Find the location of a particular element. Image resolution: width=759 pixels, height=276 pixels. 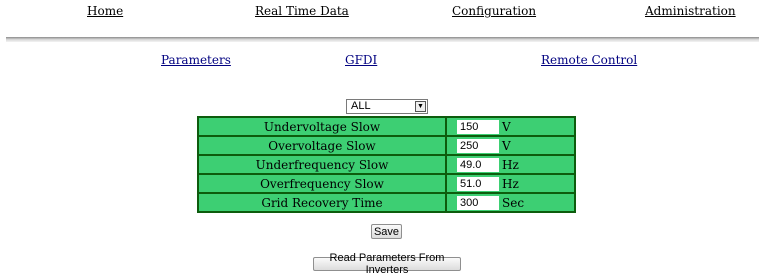

overfrequency-slow-input is located at coordinates (478, 183).